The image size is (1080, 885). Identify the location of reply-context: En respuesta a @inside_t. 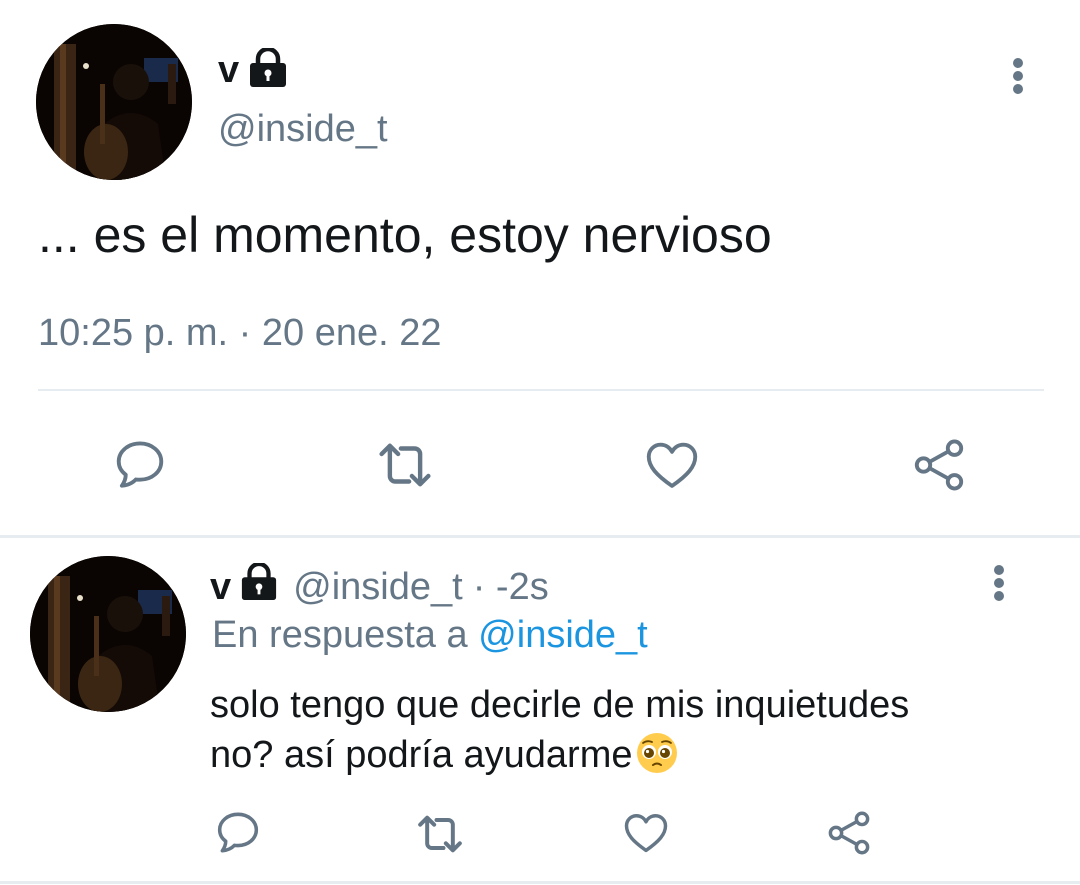
(430, 635).